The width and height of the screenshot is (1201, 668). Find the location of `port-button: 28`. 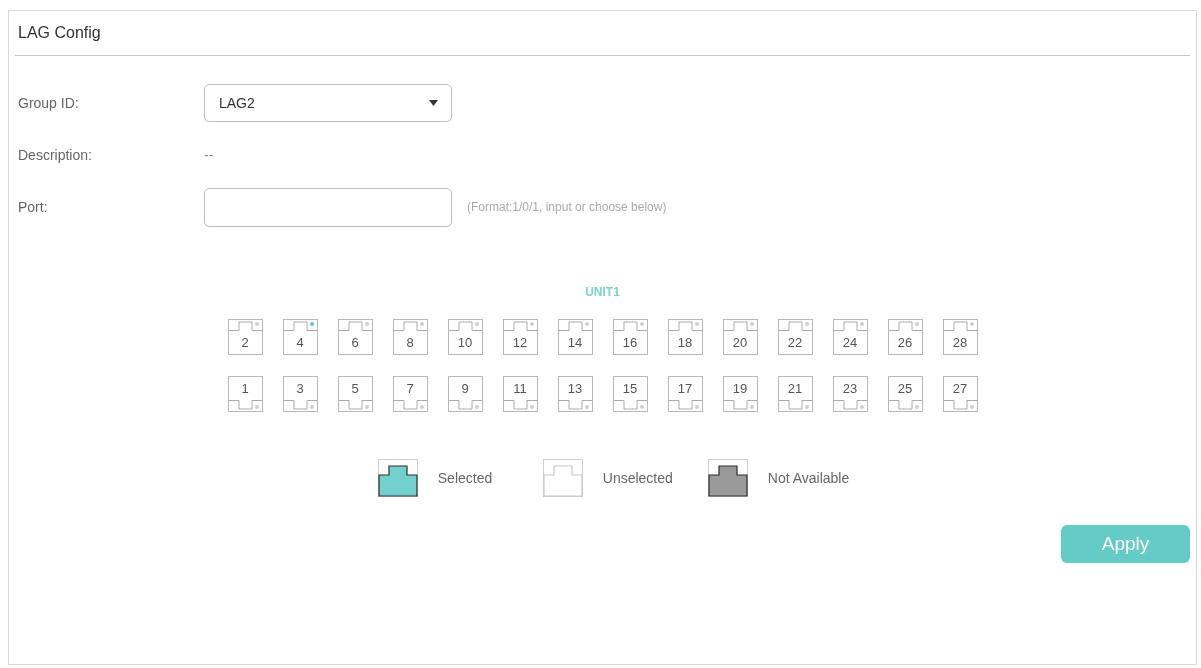

port-button: 28 is located at coordinates (960, 337).